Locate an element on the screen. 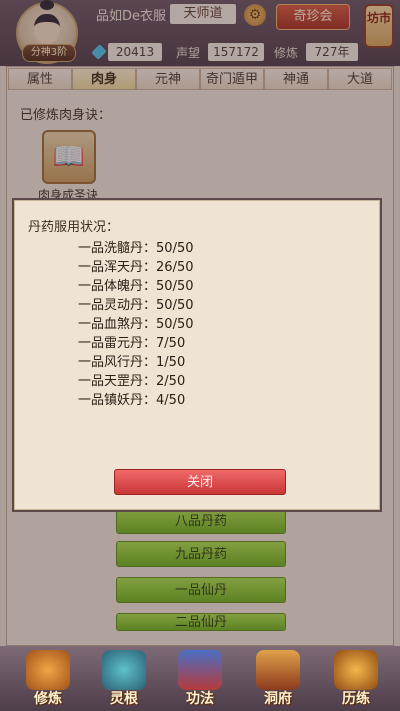  pill-value: 7/50 is located at coordinates (171, 343).